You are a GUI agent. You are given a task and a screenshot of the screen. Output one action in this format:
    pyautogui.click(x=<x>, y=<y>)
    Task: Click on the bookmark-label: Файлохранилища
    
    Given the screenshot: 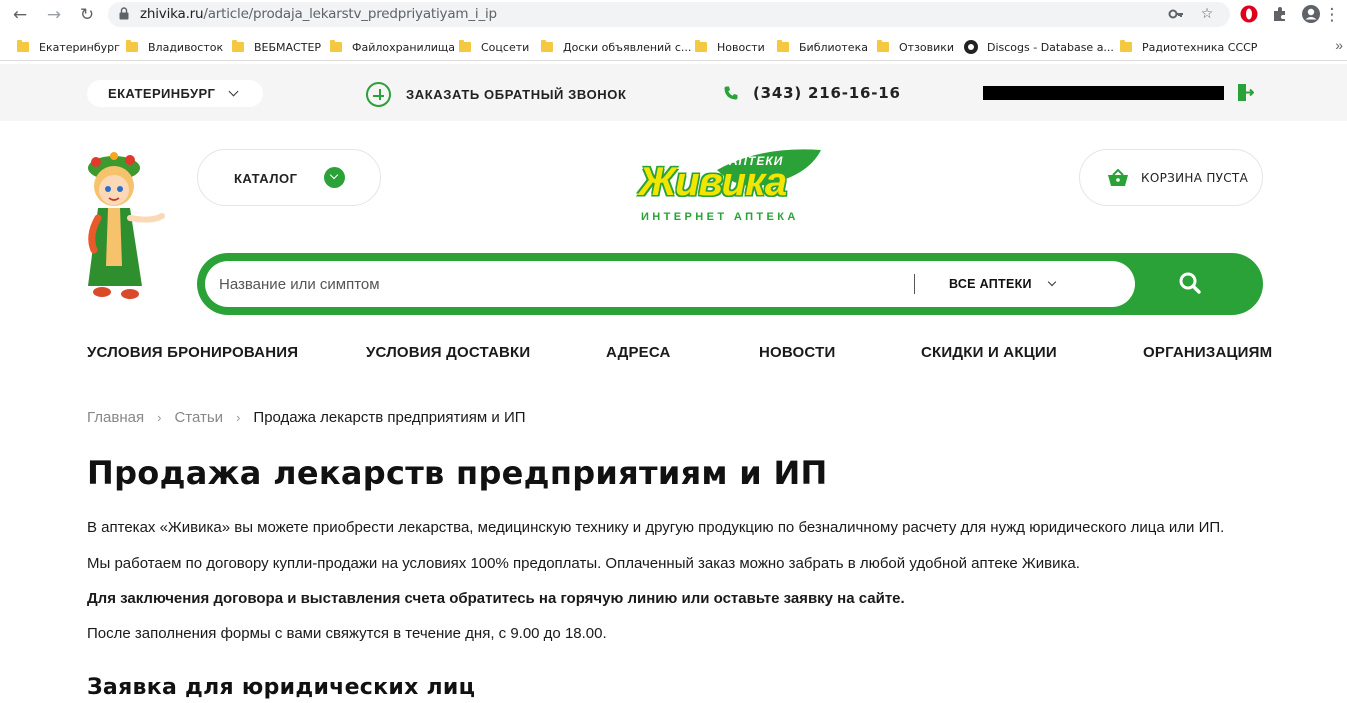 What is the action you would take?
    pyautogui.click(x=403, y=47)
    